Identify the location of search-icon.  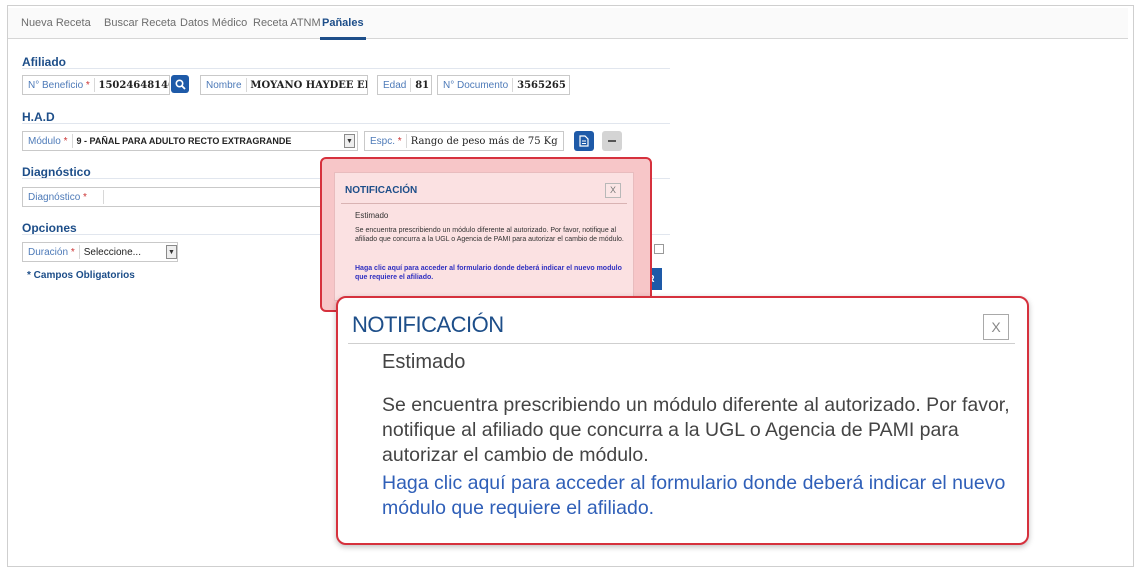
(180, 84).